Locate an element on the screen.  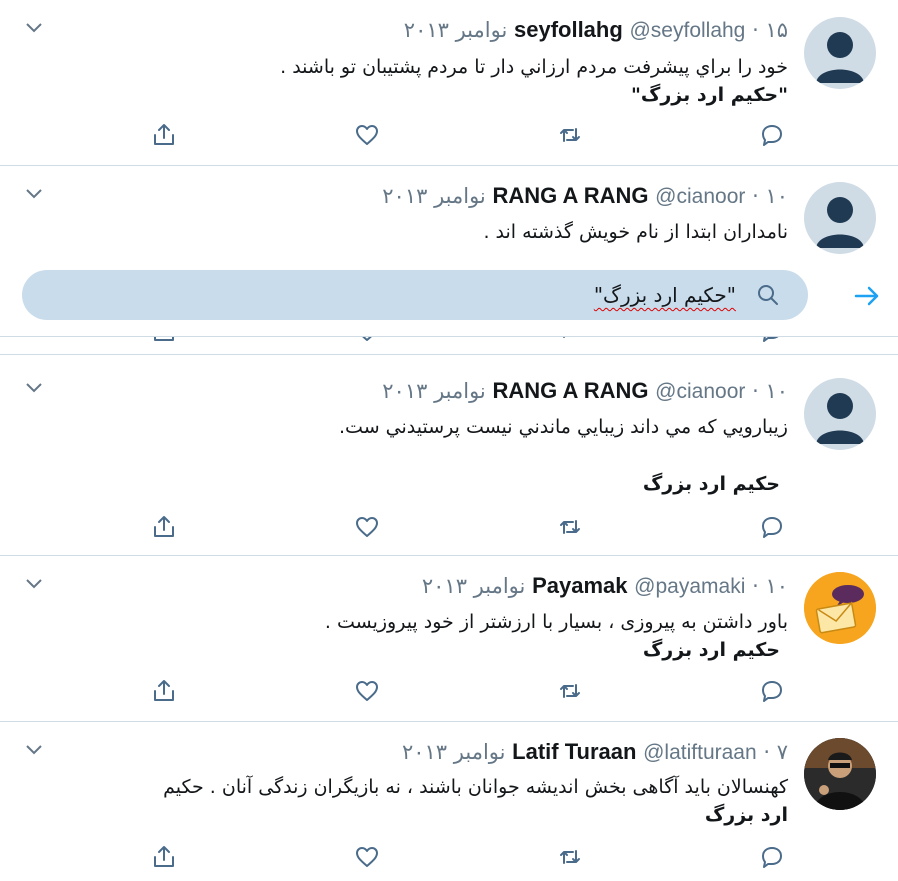
tweet-header: seyfollahg @seyfollahg · ۱۵ نوامبر ۲۰۱۳ is located at coordinates (596, 30).